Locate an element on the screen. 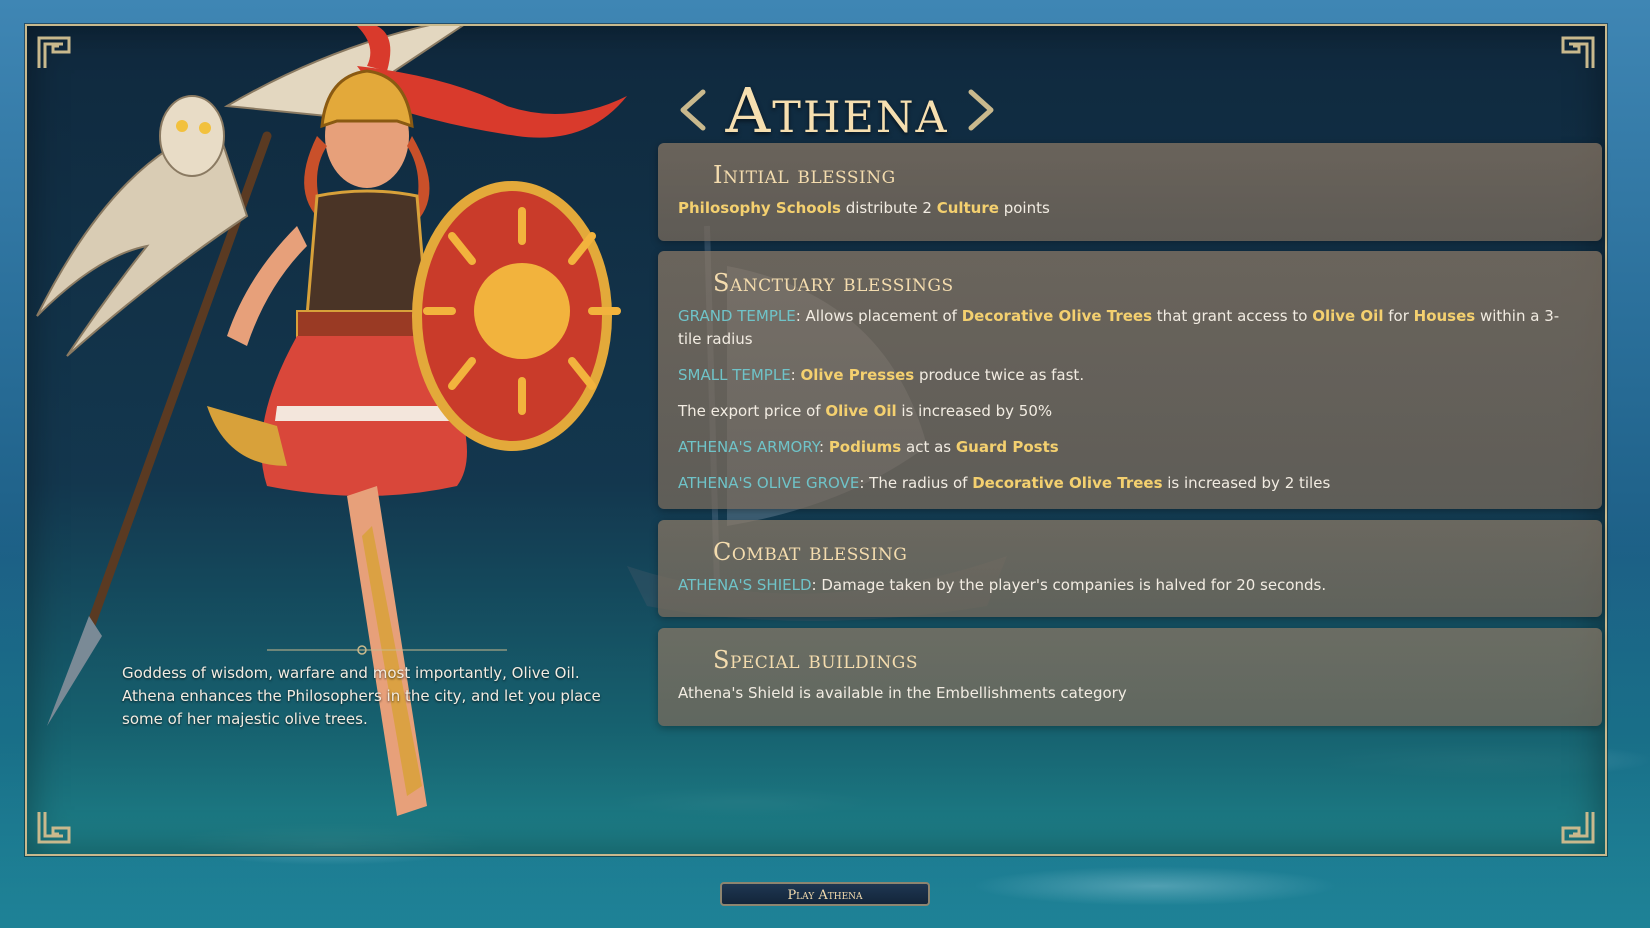 The height and width of the screenshot is (928, 1650). text: act as is located at coordinates (928, 447).